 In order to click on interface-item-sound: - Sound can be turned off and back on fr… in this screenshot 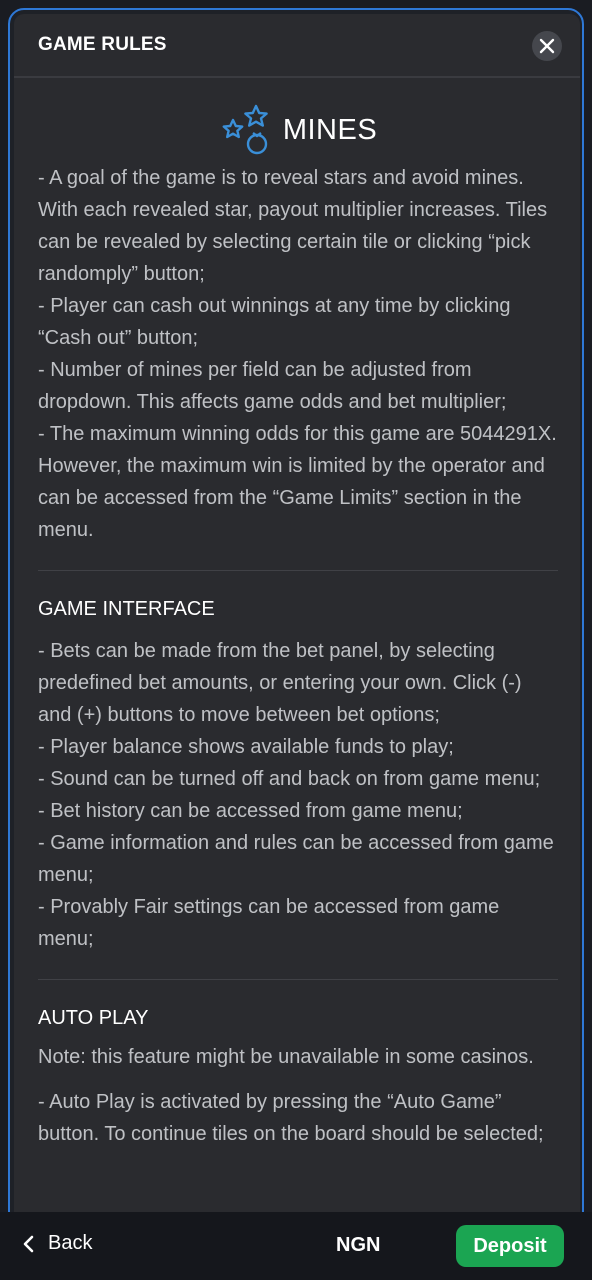, I will do `click(289, 779)`.